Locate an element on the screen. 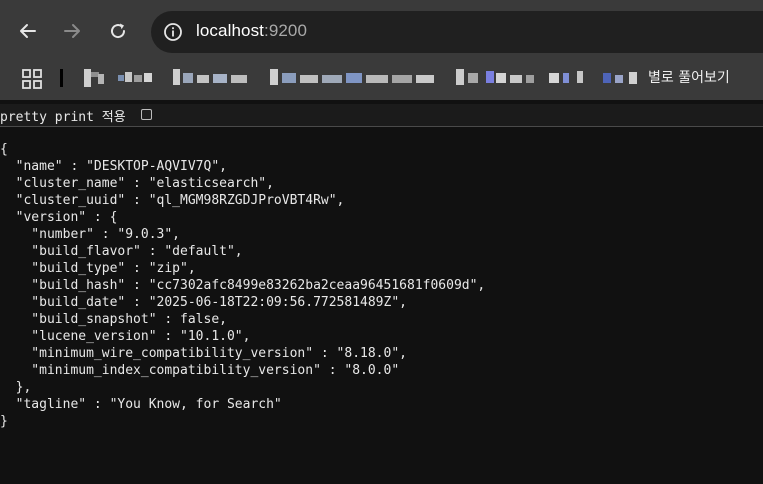  arrow-right-icon is located at coordinates (72, 31).